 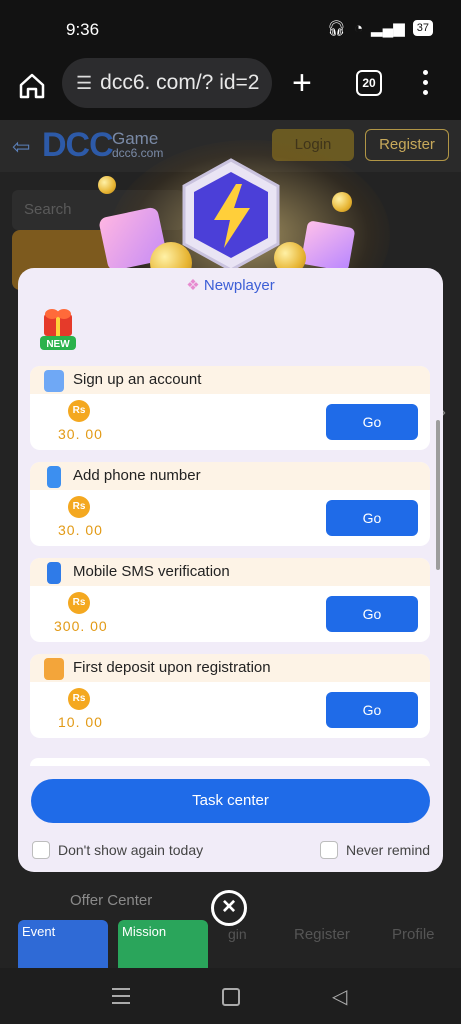 What do you see at coordinates (413, 934) in the screenshot?
I see `nav-profile: Profile` at bounding box center [413, 934].